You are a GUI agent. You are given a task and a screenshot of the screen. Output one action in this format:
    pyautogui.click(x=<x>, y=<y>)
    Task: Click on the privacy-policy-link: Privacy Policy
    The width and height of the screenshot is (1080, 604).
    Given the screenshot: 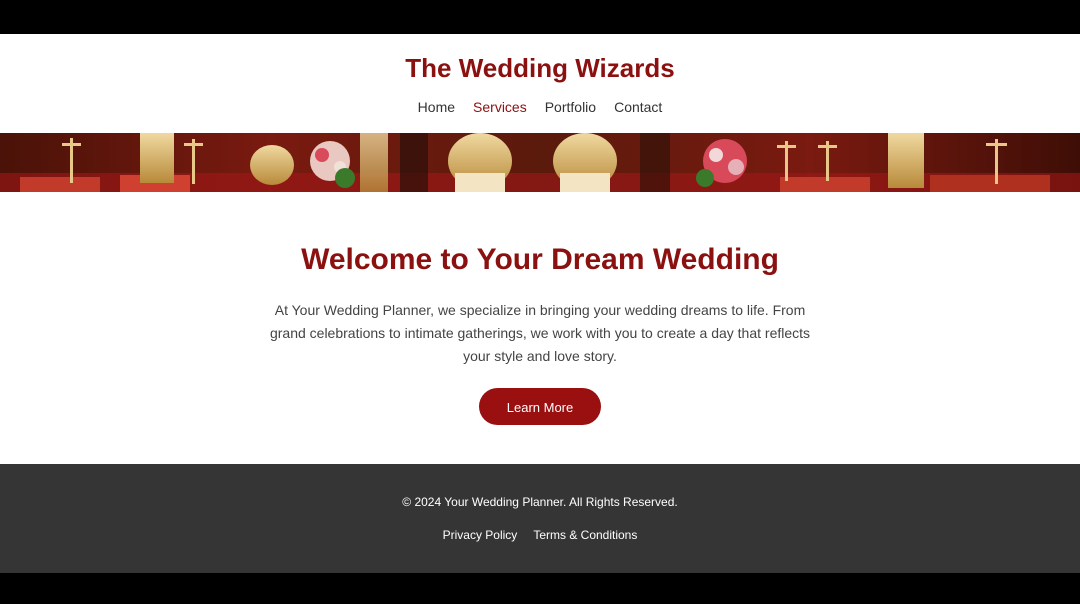 What is the action you would take?
    pyautogui.click(x=480, y=535)
    